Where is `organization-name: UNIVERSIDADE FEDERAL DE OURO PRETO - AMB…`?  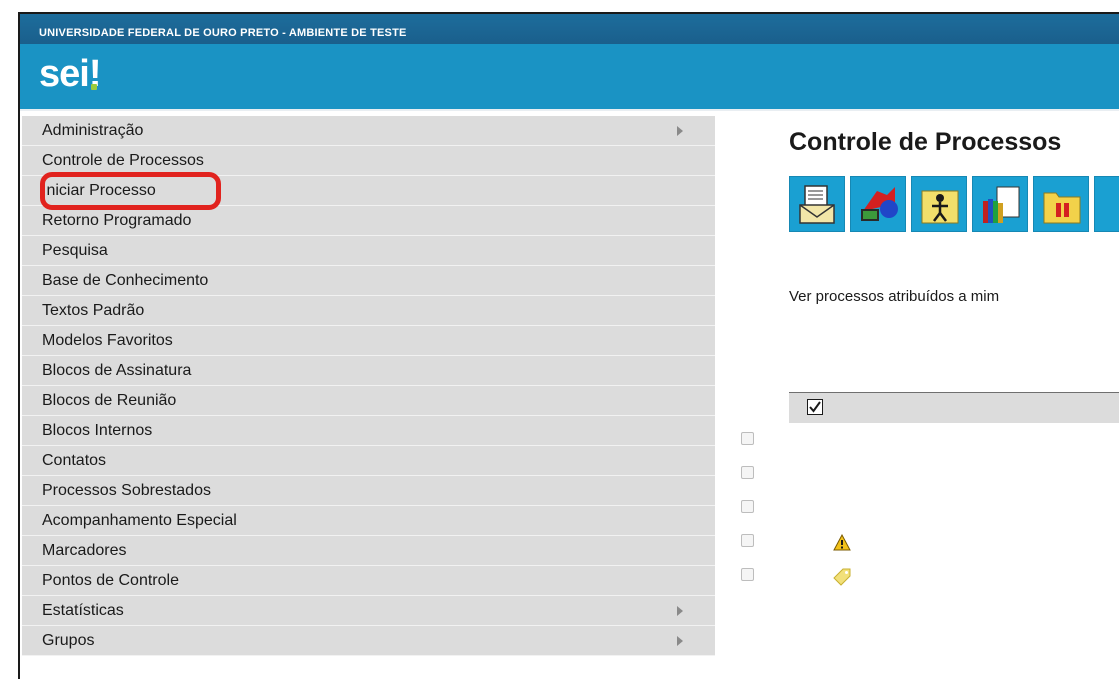 organization-name: UNIVERSIDADE FEDERAL DE OURO PRETO - AMB… is located at coordinates (223, 33).